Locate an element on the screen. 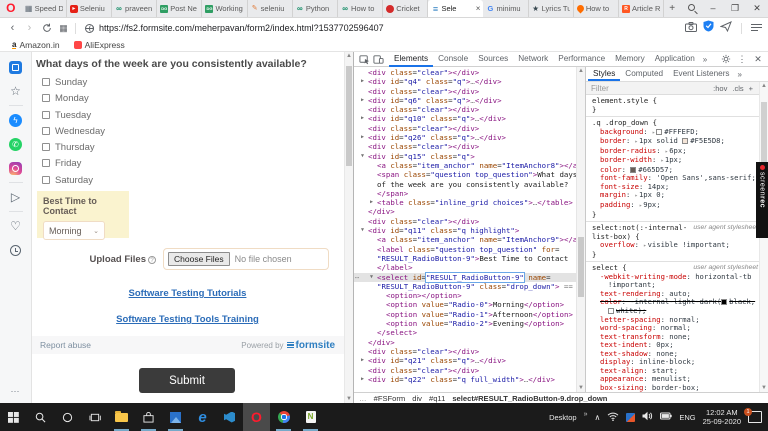 The height and width of the screenshot is (431, 768). best-time-select: Morning ⌄ is located at coordinates (74, 230).